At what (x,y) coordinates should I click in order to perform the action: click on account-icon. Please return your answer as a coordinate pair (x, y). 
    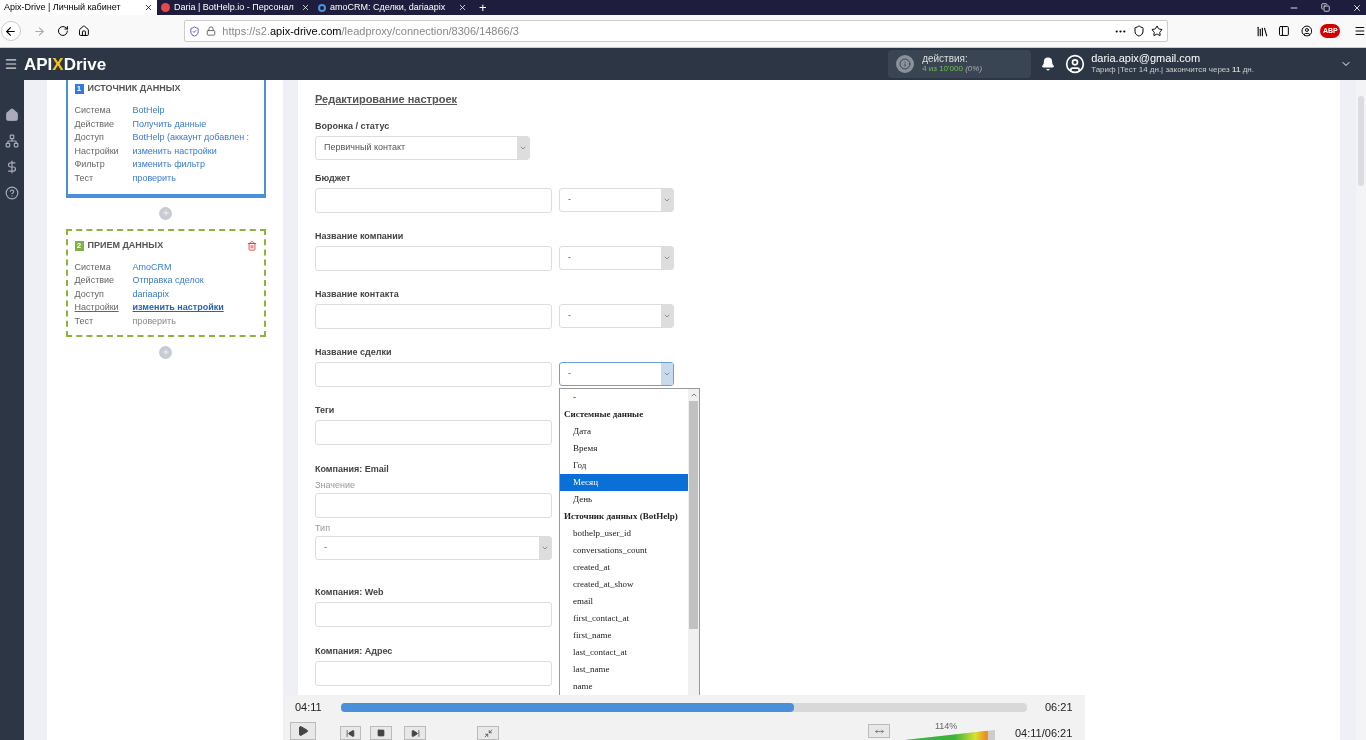
    Looking at the image, I should click on (1306, 31).